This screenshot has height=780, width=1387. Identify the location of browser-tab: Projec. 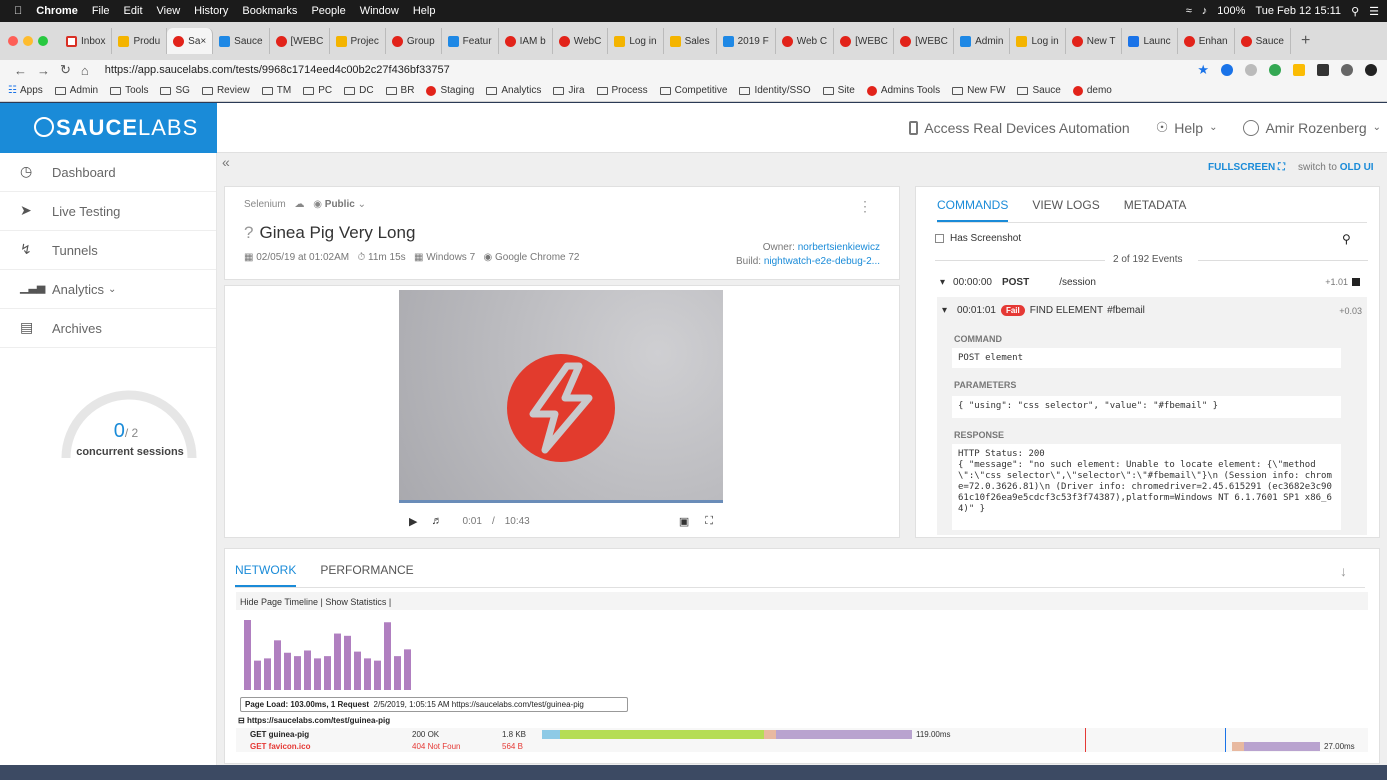
(358, 41).